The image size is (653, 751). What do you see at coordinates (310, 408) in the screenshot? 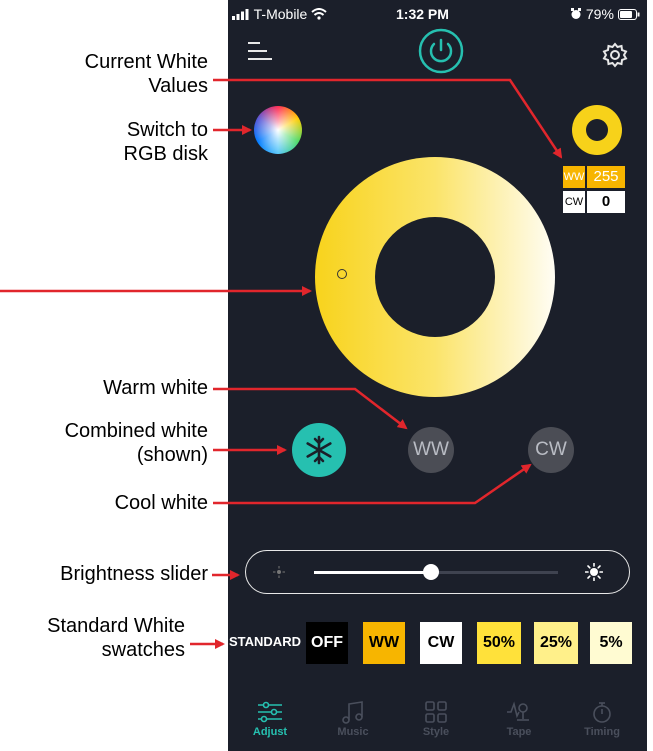
I see `arrow-warm-white` at bounding box center [310, 408].